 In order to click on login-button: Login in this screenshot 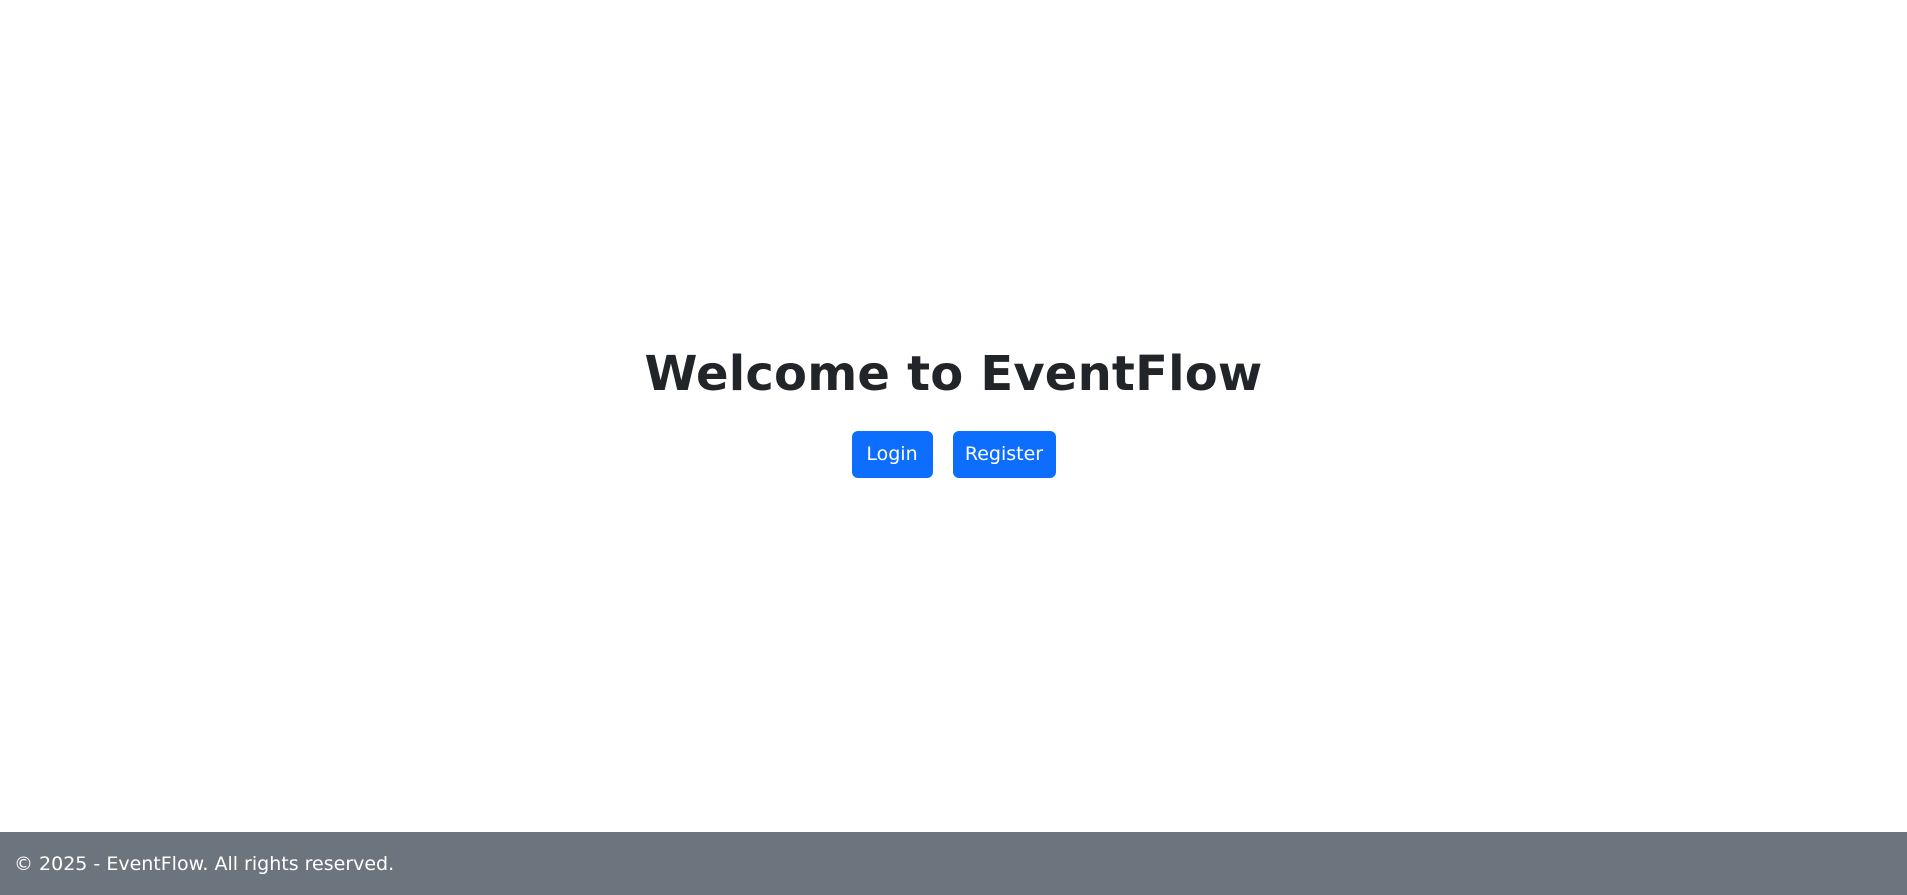, I will do `click(892, 454)`.